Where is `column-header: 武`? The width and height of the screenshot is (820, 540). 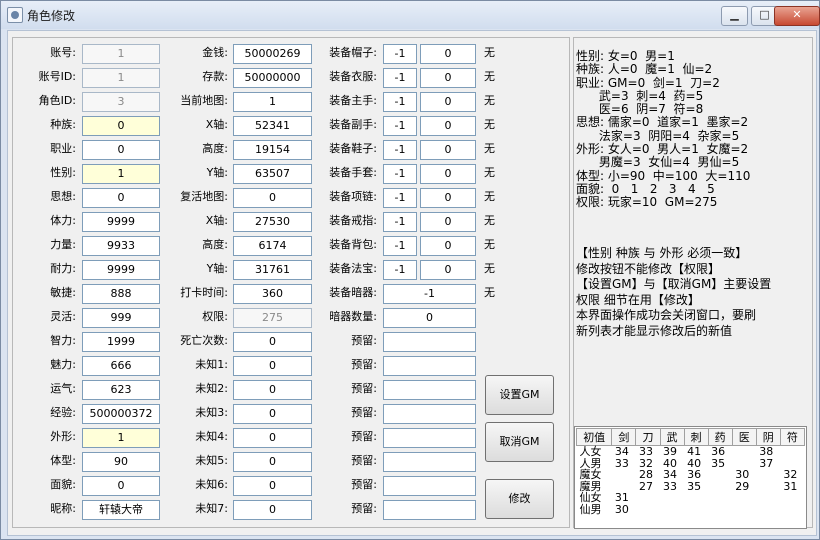 column-header: 武 is located at coordinates (672, 437).